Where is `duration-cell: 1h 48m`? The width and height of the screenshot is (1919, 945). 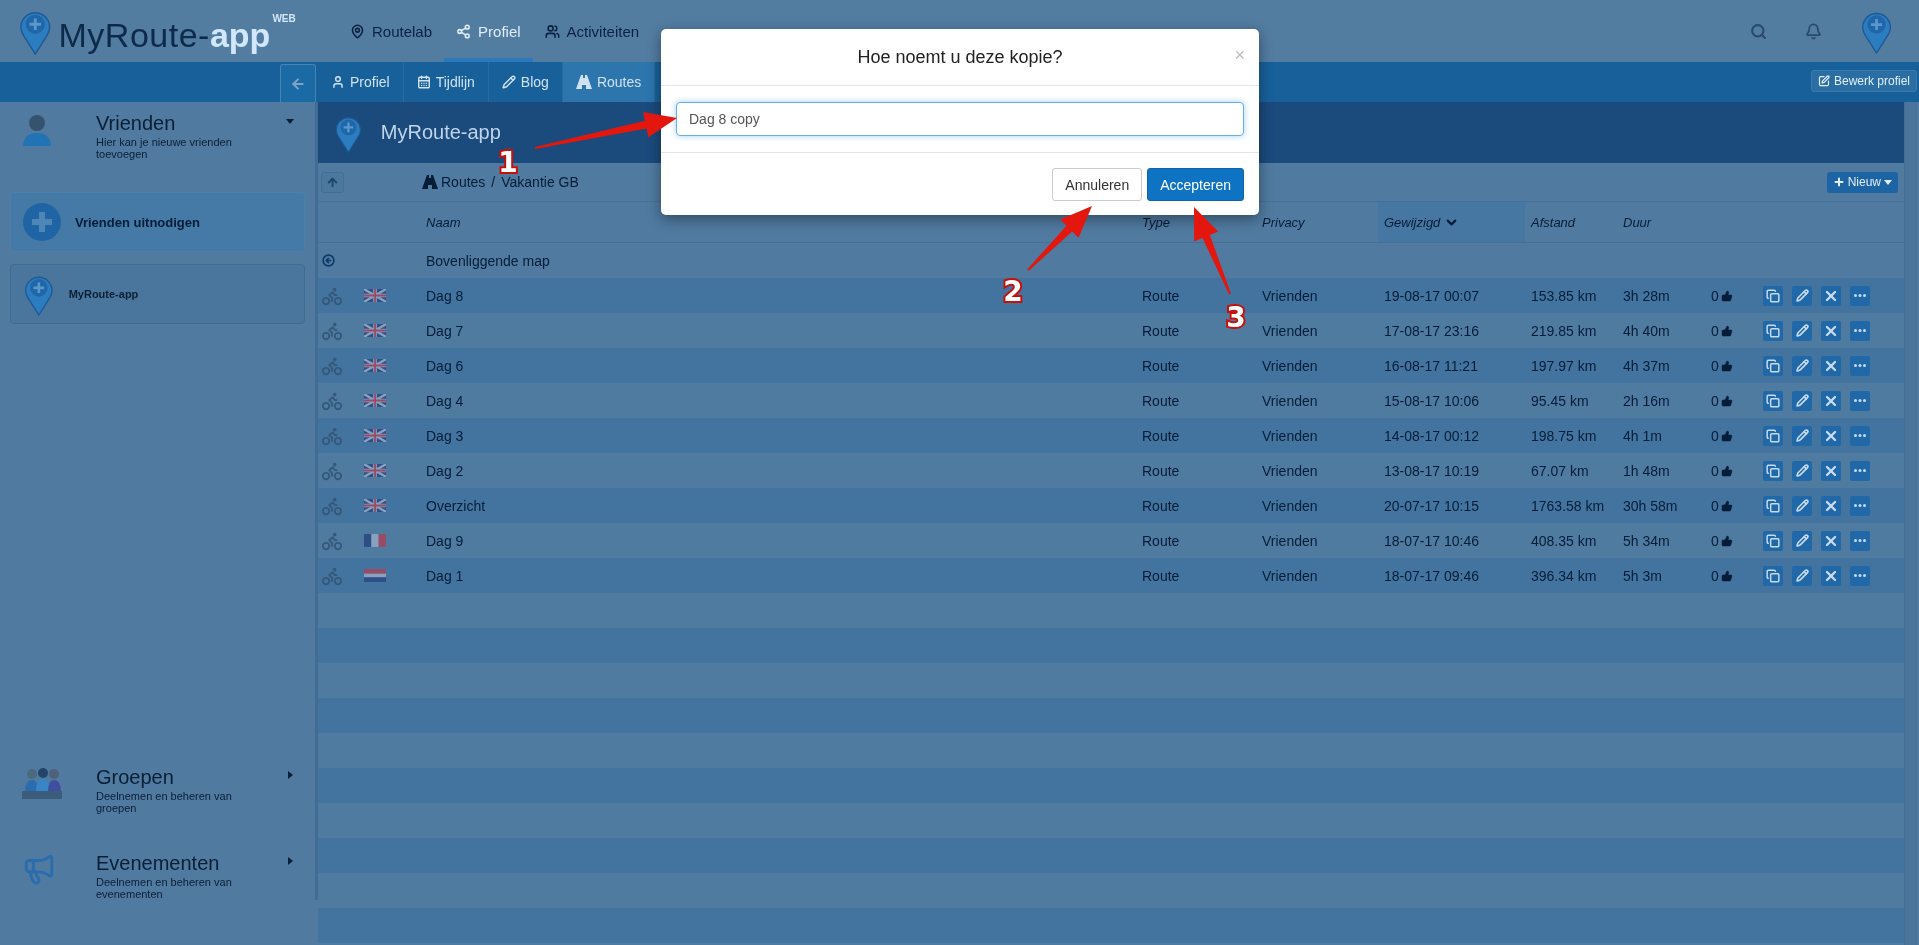
duration-cell: 1h 48m is located at coordinates (1646, 470).